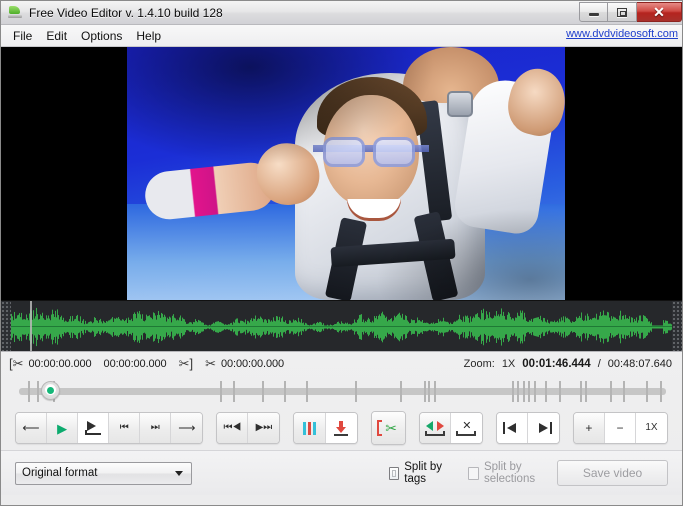  I want to click on zoom-value: 1X, so click(508, 364).